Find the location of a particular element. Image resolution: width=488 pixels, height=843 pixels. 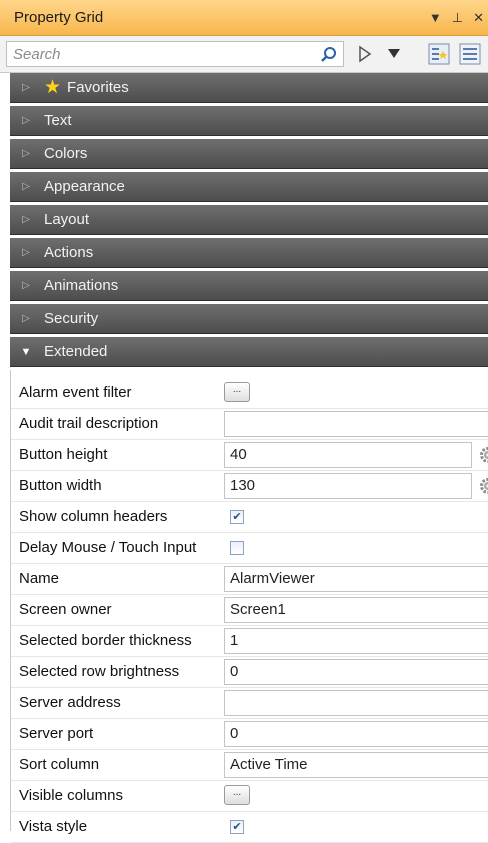

alphabetical-view-icon is located at coordinates (470, 54).